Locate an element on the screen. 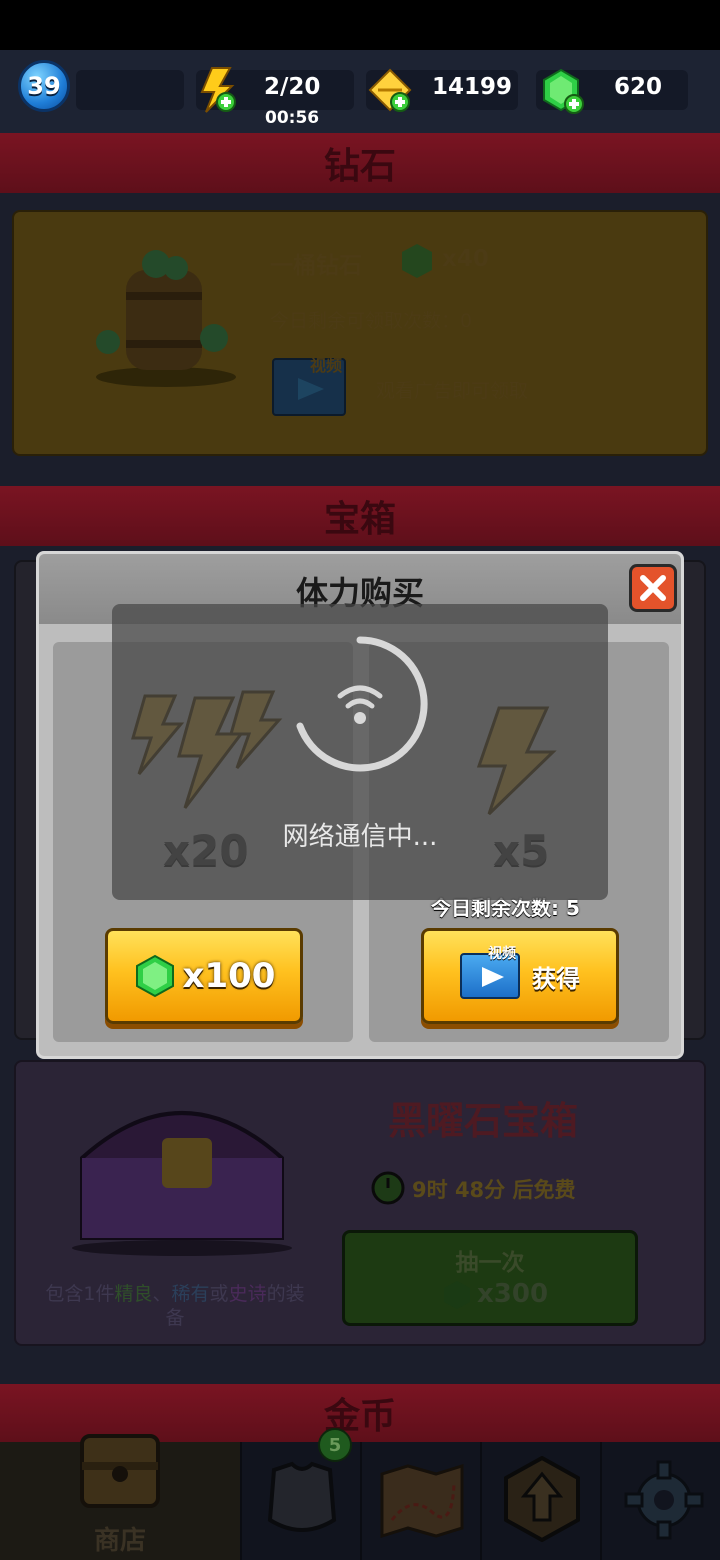 The image size is (720, 1560). get-button-label: 获得 is located at coordinates (556, 978).